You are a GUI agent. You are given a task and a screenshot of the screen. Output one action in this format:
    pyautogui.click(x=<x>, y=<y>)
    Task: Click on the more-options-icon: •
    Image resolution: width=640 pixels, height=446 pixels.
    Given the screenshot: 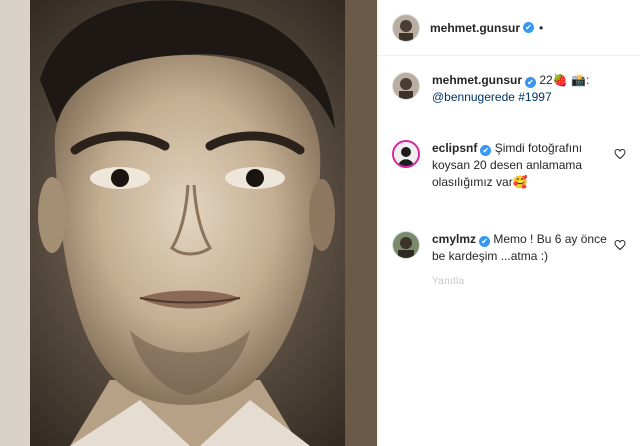 What is the action you would take?
    pyautogui.click(x=541, y=28)
    